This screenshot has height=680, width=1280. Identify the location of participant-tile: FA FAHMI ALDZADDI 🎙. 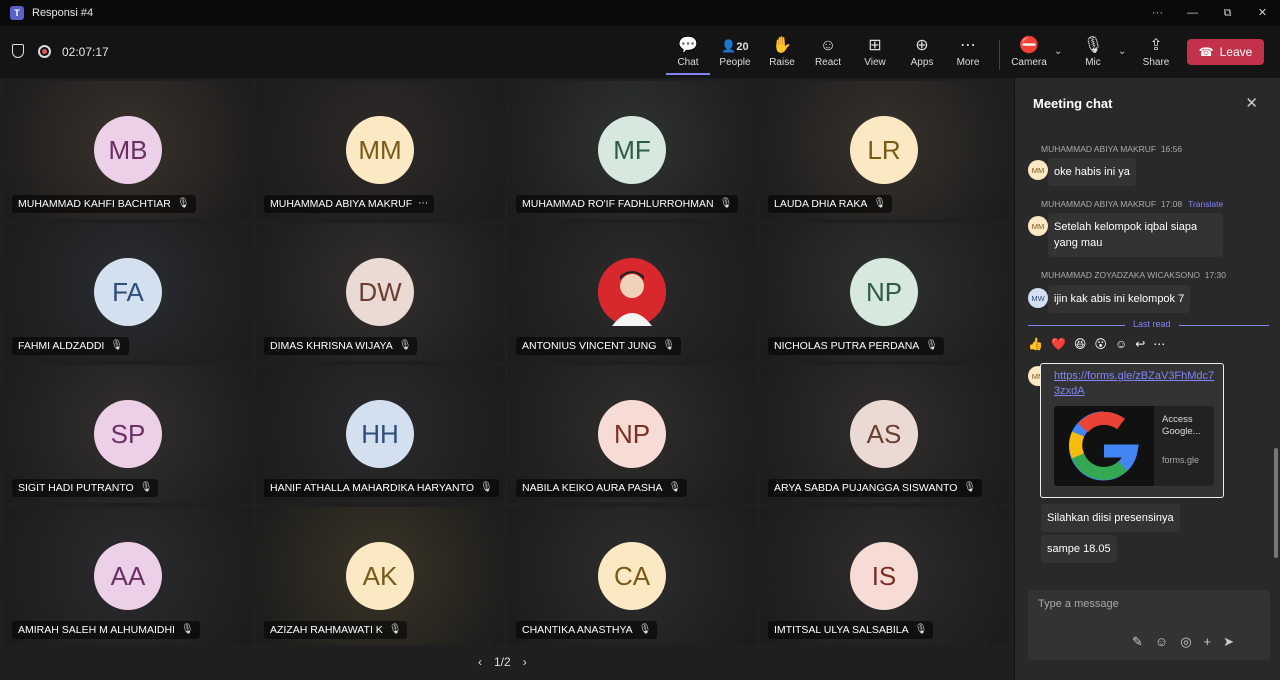
(128, 292).